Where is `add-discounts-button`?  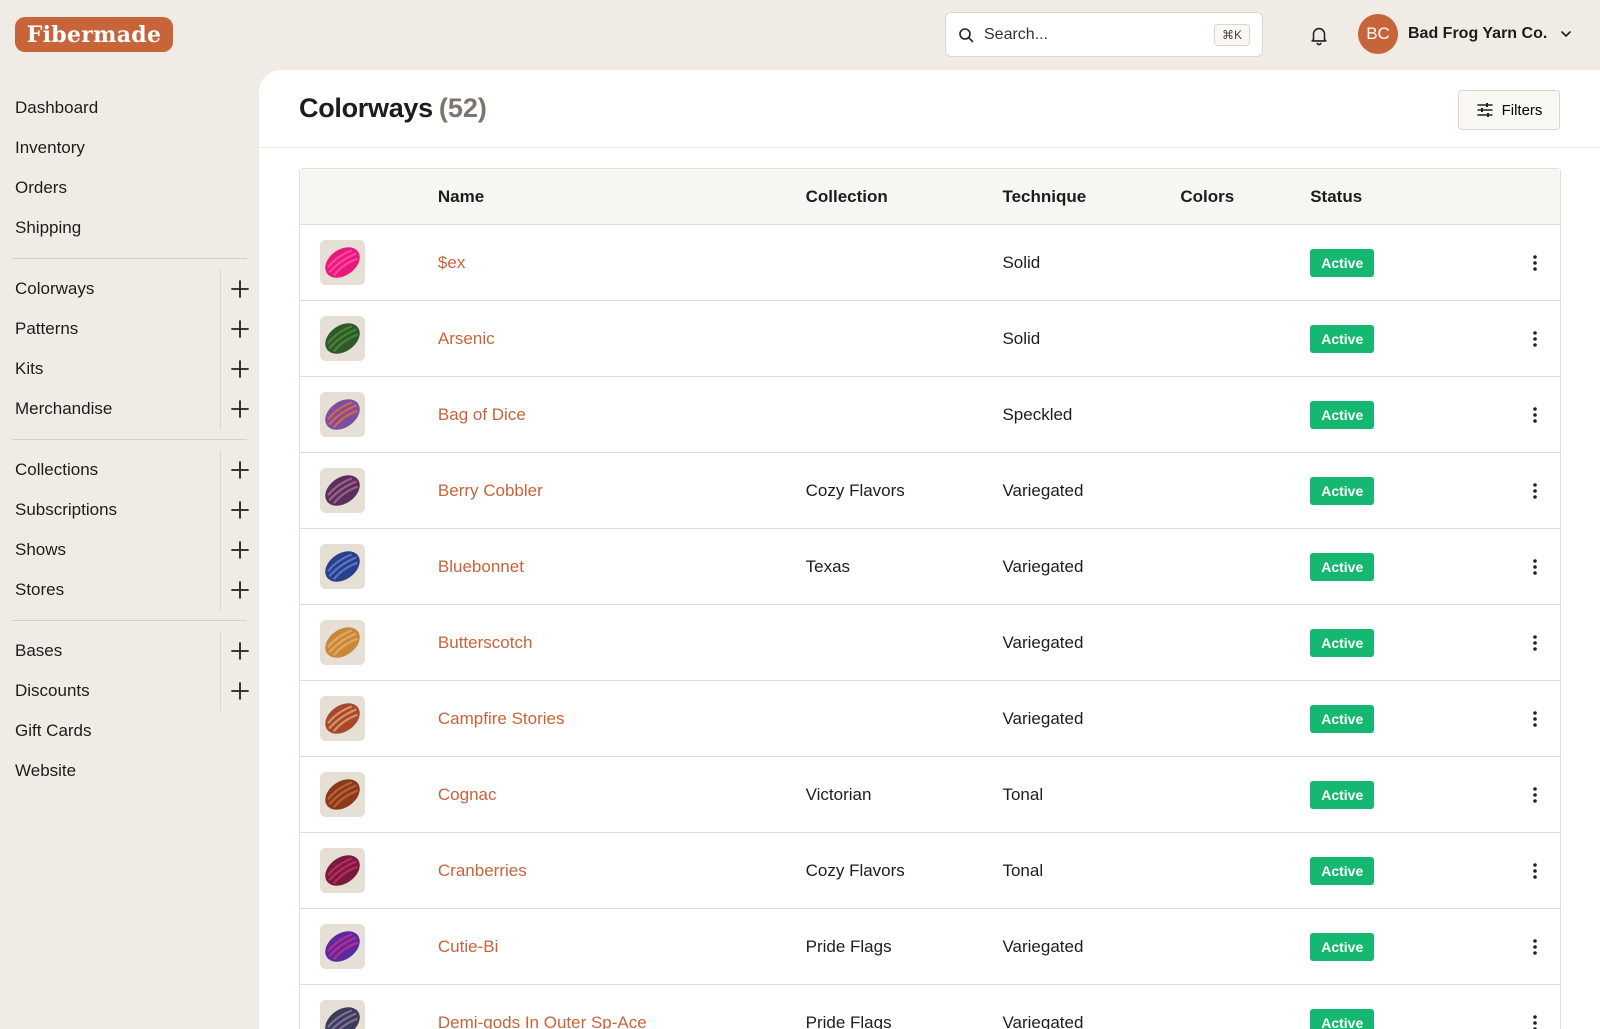
add-discounts-button is located at coordinates (239, 691).